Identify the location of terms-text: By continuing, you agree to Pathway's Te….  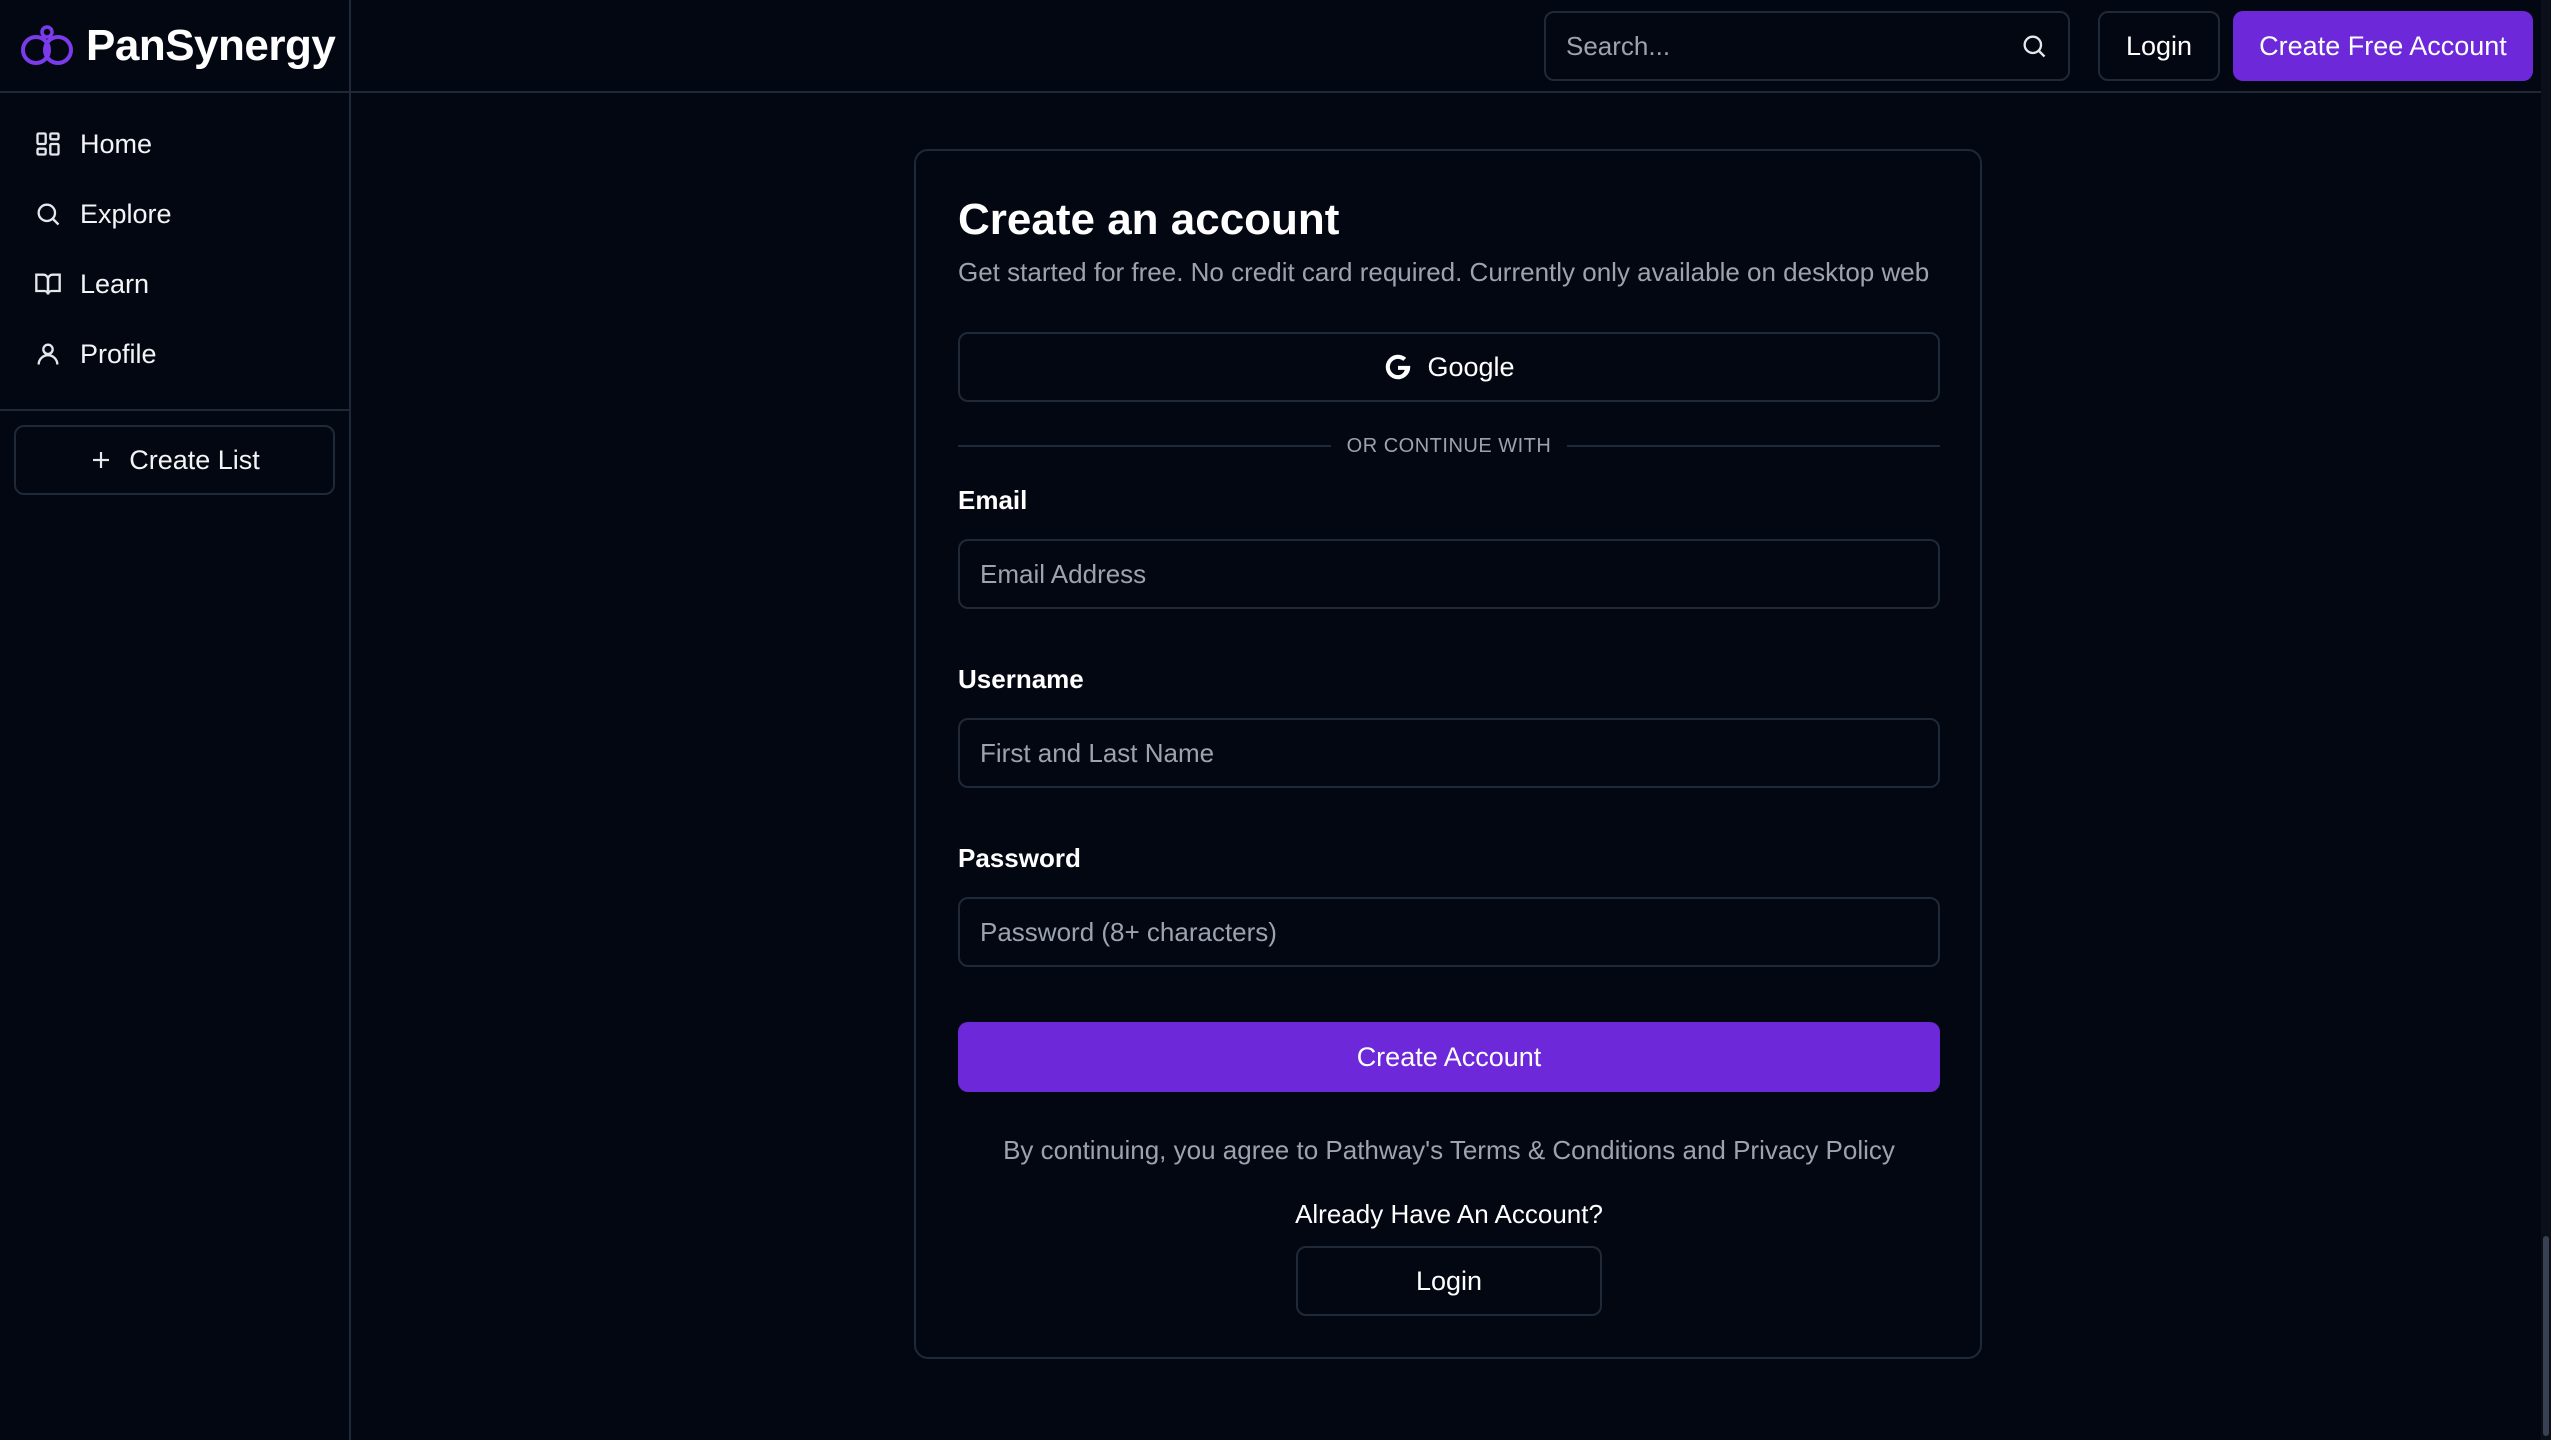
(1449, 1150).